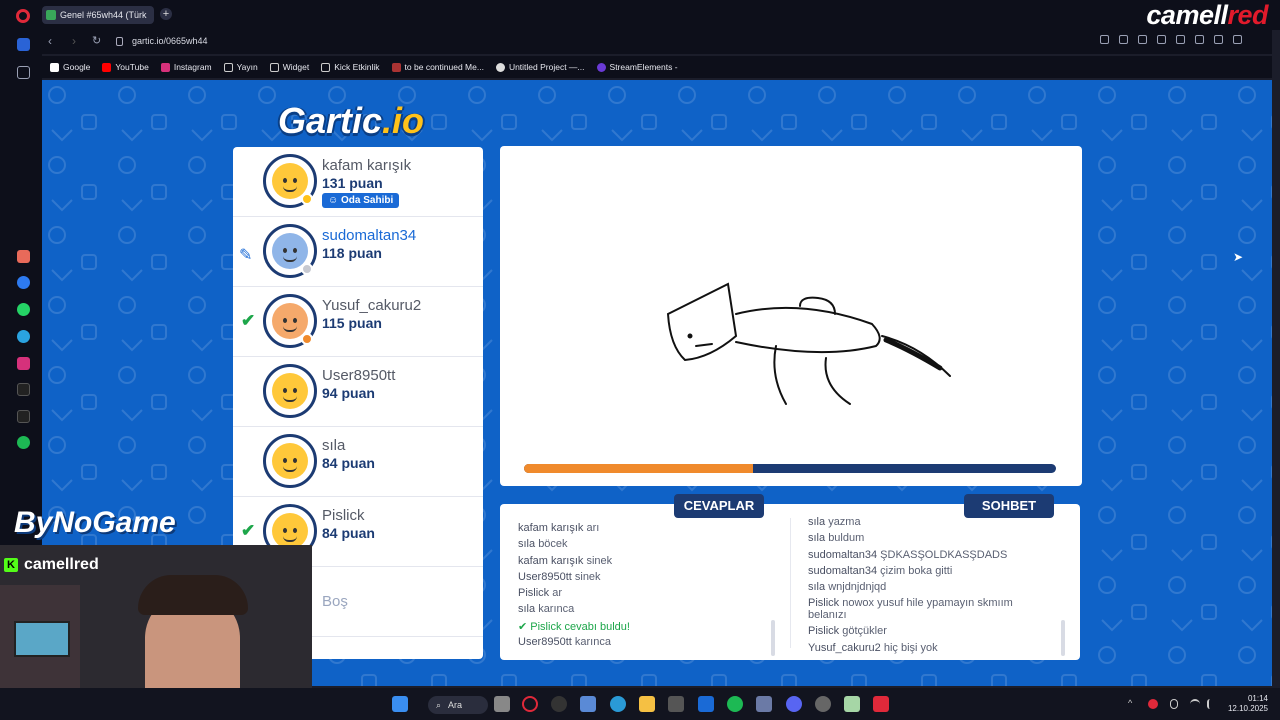 This screenshot has width=1280, height=720. I want to click on bookmark-item: Google, so click(70, 67).